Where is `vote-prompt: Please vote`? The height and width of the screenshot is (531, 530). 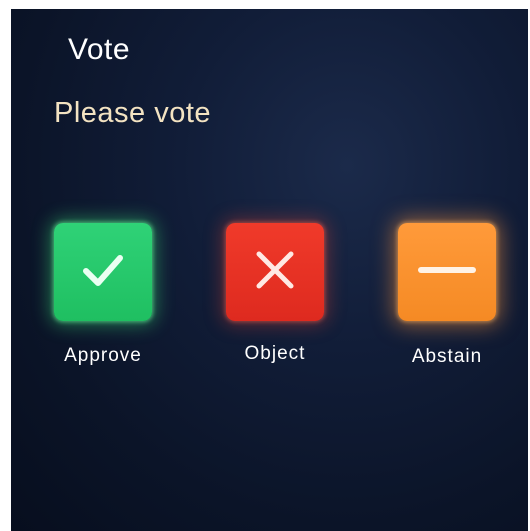
vote-prompt: Please vote is located at coordinates (133, 113).